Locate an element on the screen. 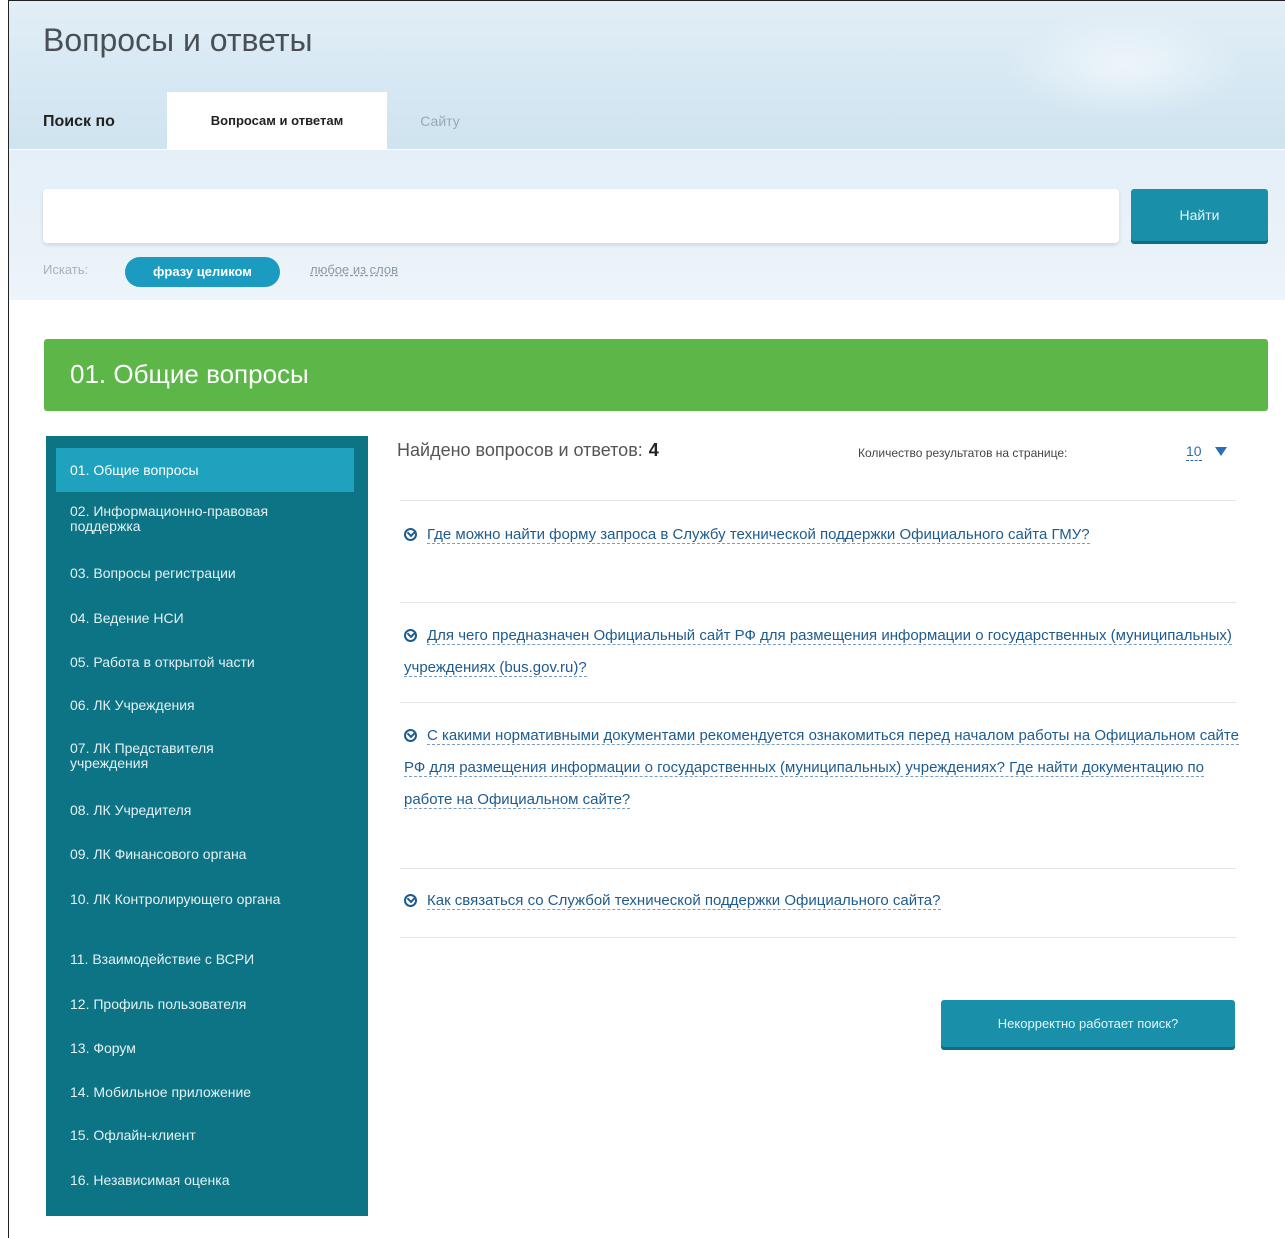 The width and height of the screenshot is (1285, 1238). sidebar-item-general: 01. Общие вопросы is located at coordinates (205, 470).